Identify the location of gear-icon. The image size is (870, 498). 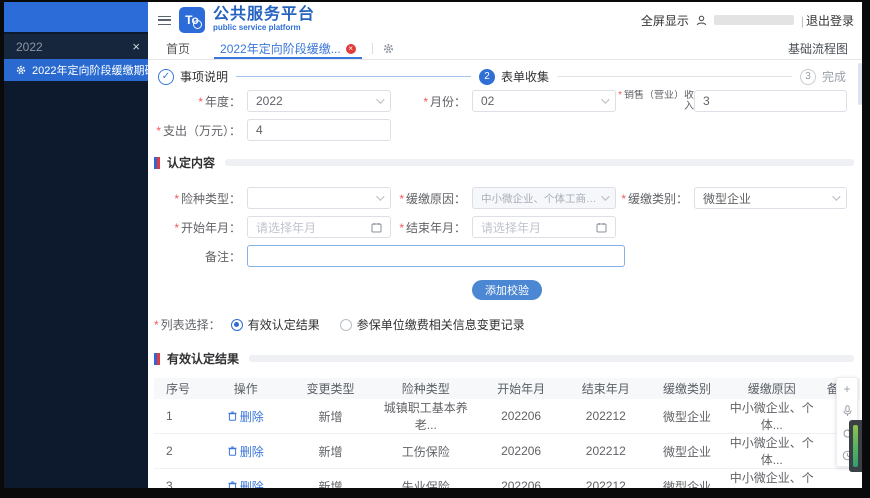
(21, 70).